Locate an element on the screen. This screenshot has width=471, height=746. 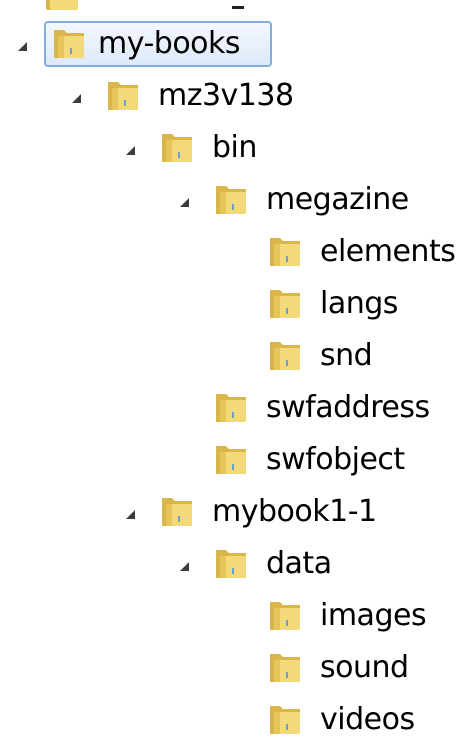
tree-item-label: mybook1-1 is located at coordinates (294, 511).